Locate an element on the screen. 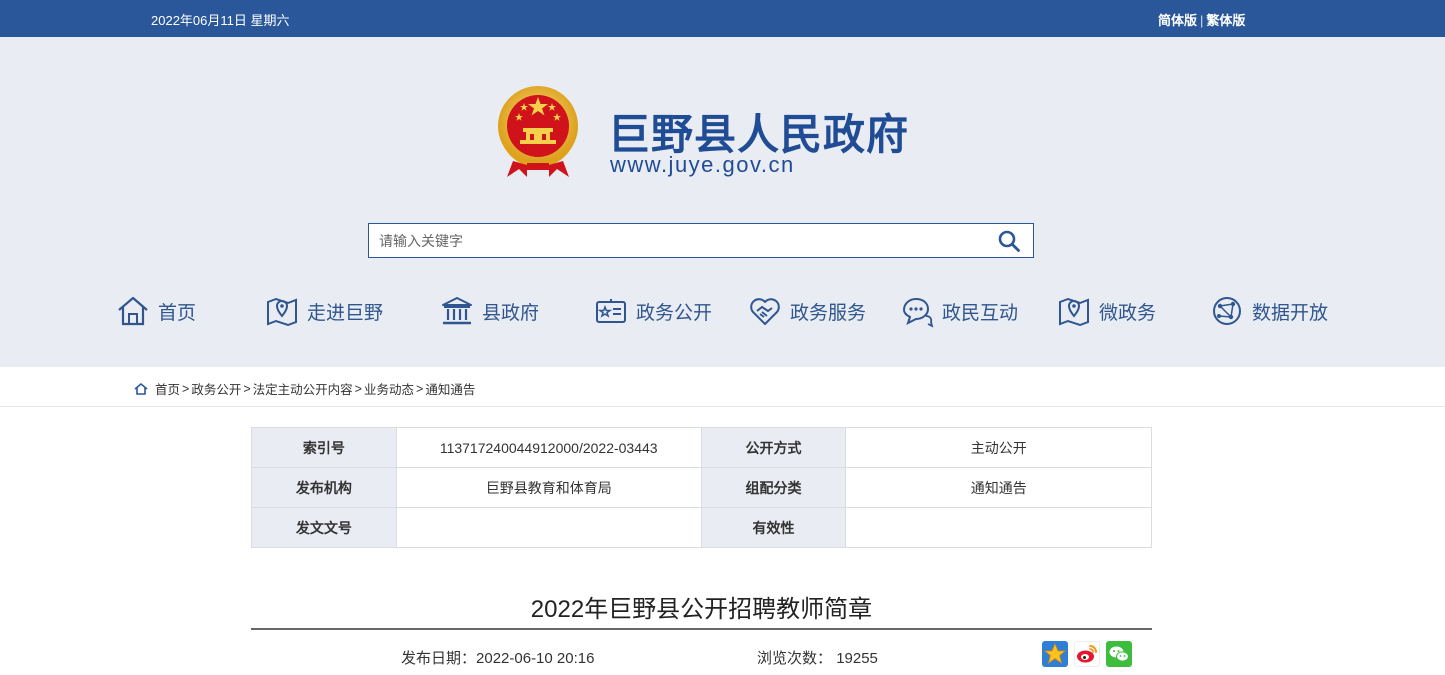 The image size is (1445, 675). nav-label: 微政务 is located at coordinates (1128, 313).